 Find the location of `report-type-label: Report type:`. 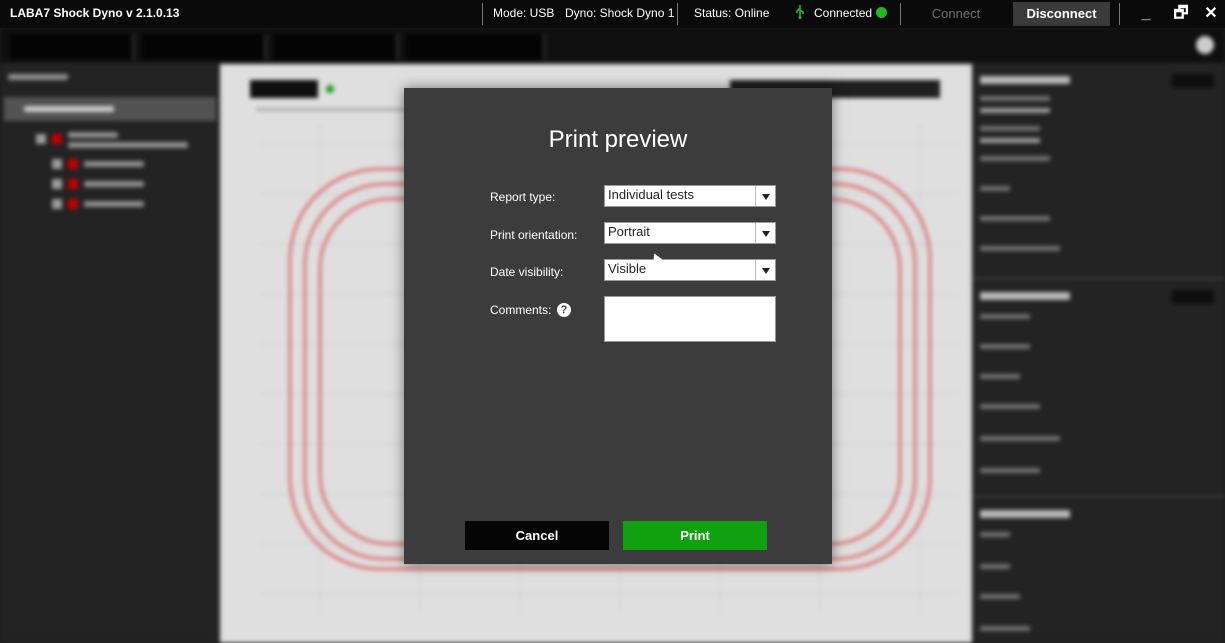

report-type-label: Report type: is located at coordinates (523, 197).